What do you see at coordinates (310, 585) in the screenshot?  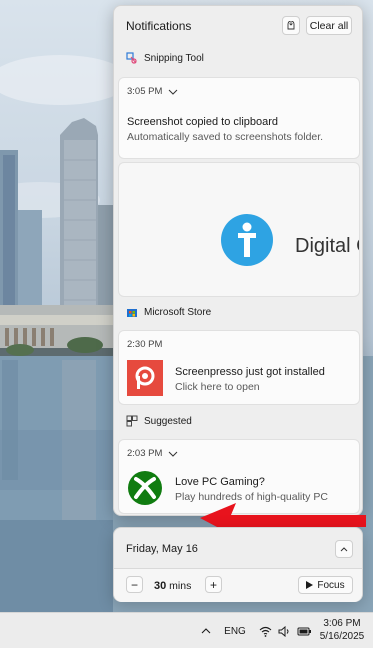 I see `play-icon` at bounding box center [310, 585].